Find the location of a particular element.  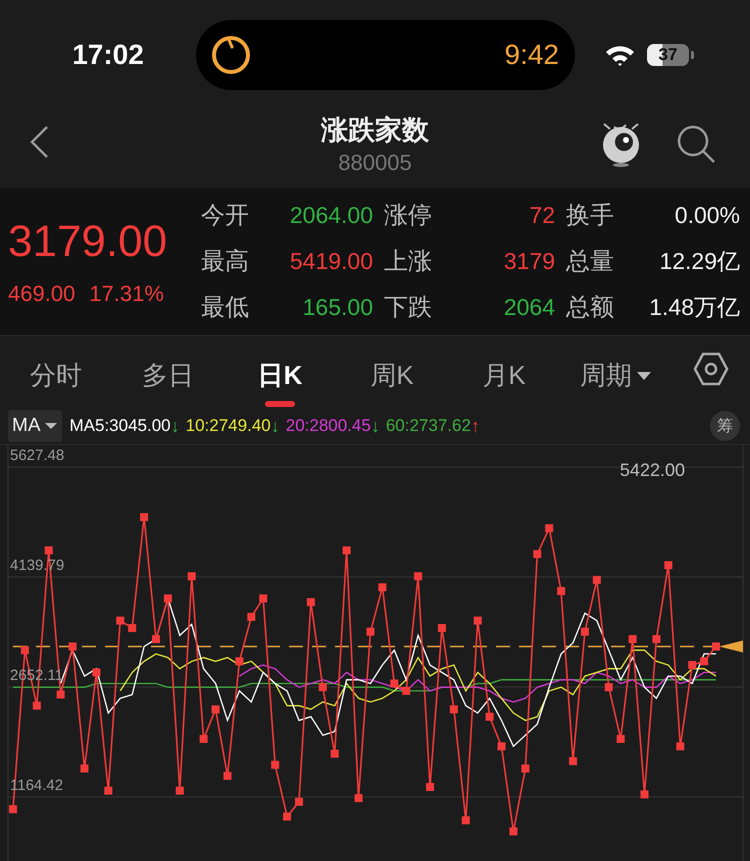

stat-label: 总额 is located at coordinates (590, 308).